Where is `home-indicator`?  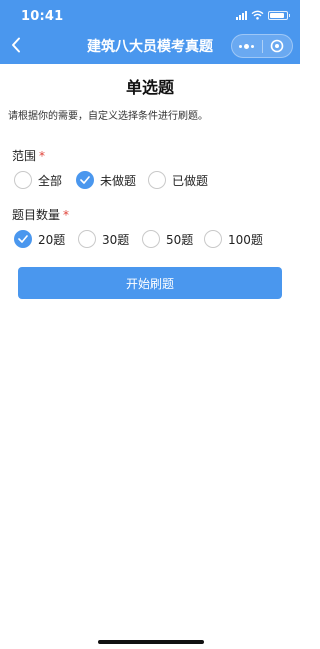
home-indicator is located at coordinates (151, 642).